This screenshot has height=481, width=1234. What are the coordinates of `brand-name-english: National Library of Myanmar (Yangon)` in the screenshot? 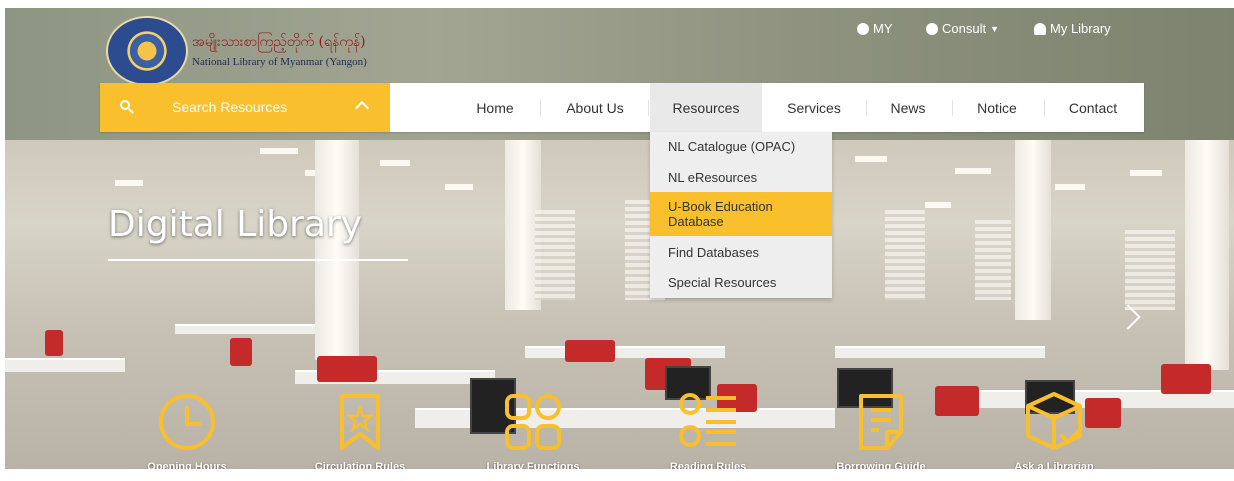 It's located at (279, 61).